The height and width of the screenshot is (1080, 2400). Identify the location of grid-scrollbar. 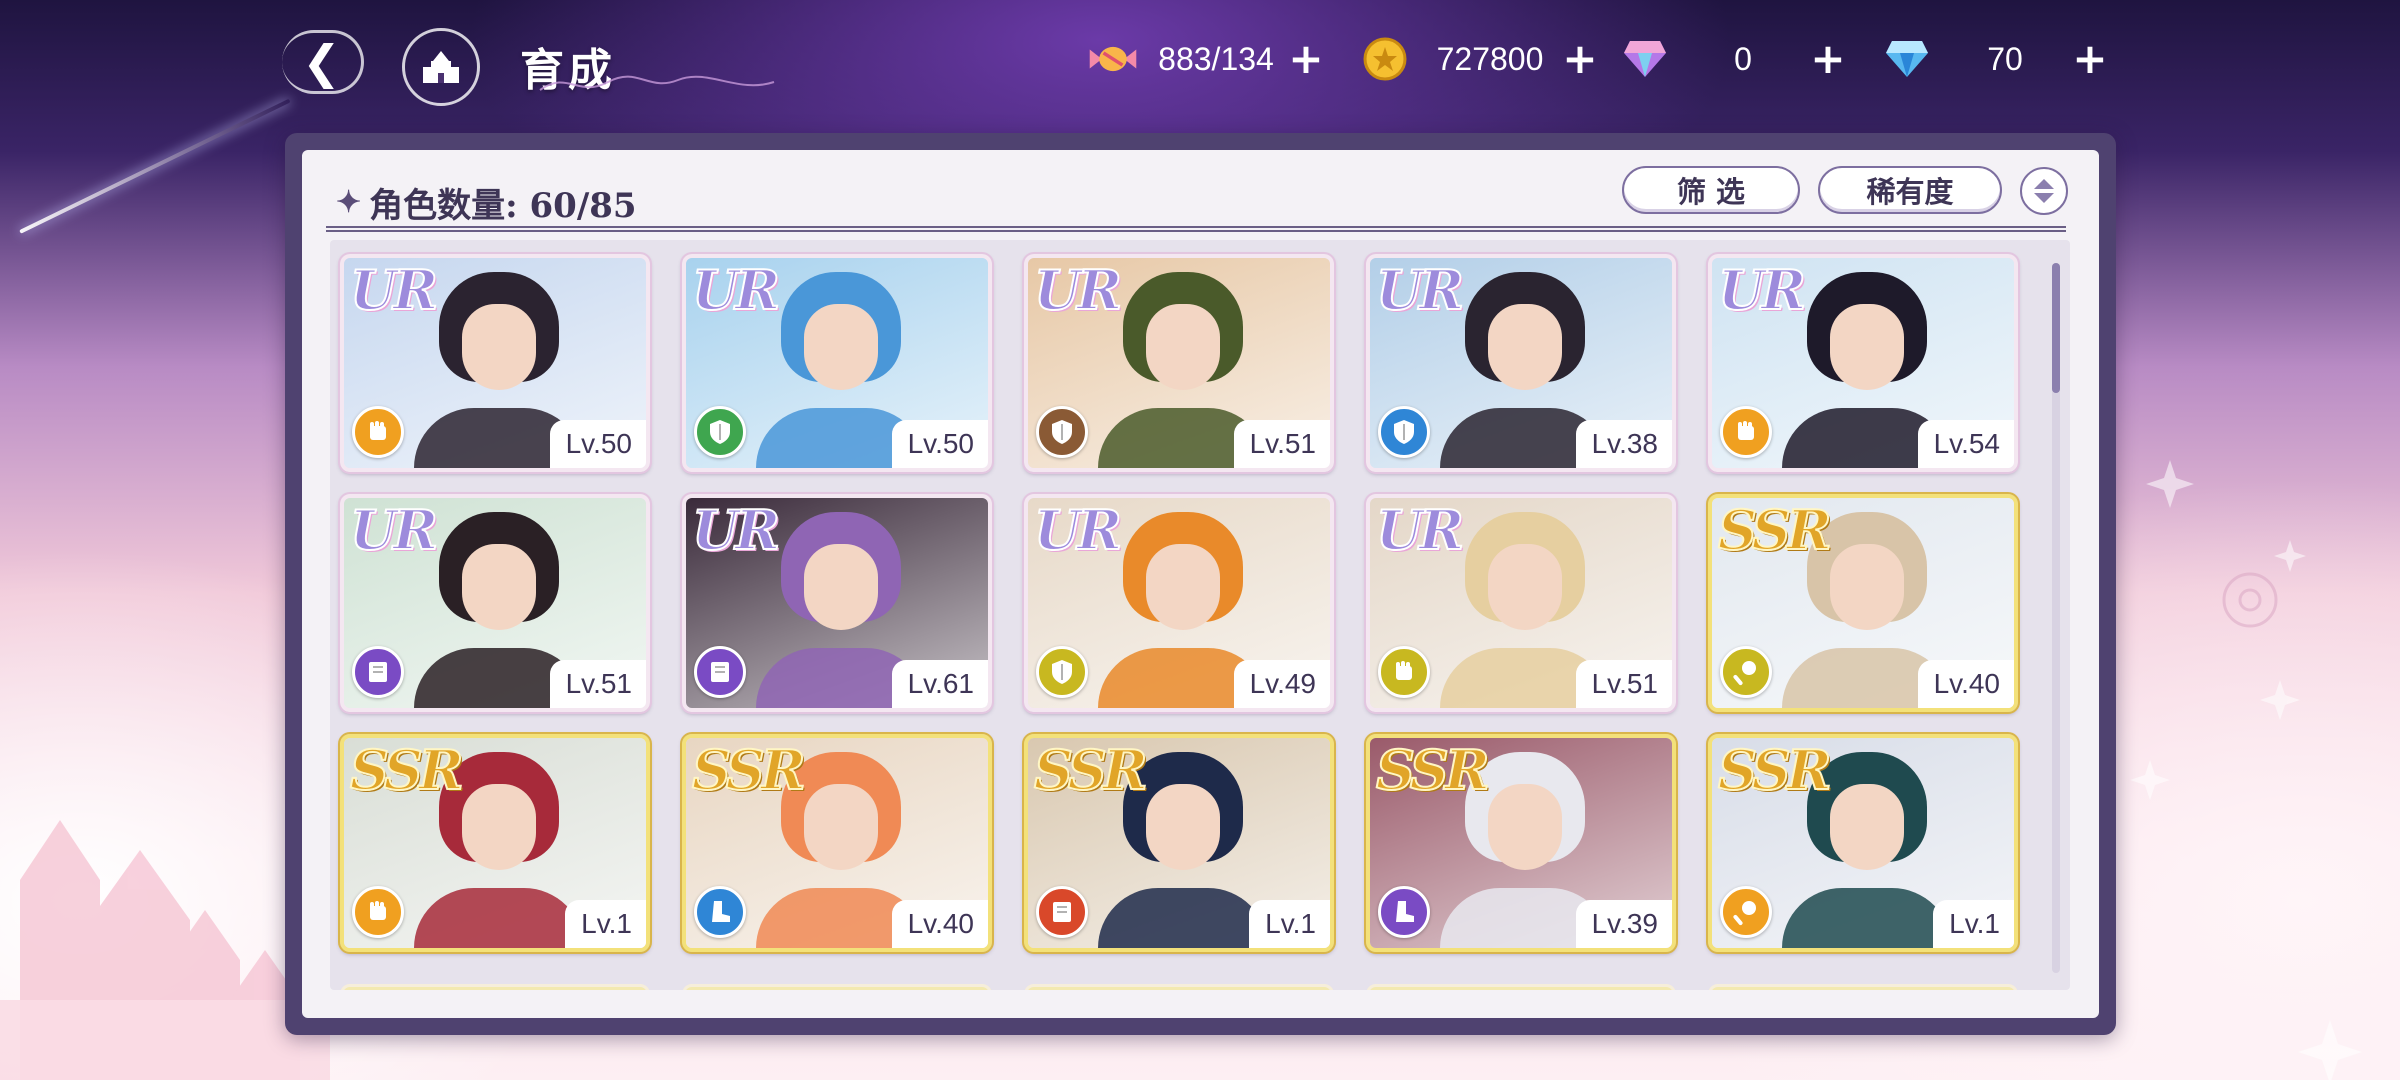
(2056, 618).